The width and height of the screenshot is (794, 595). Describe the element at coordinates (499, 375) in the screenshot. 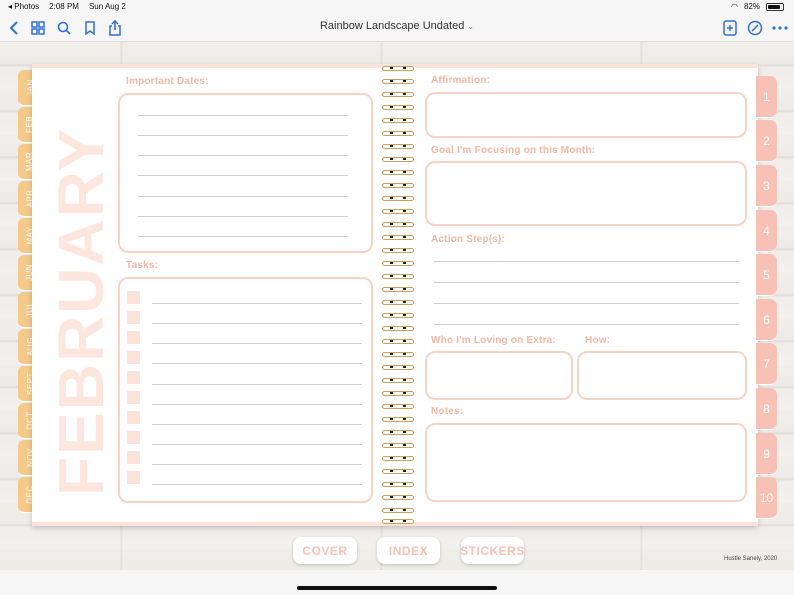

I see `loving-extra-box` at that location.